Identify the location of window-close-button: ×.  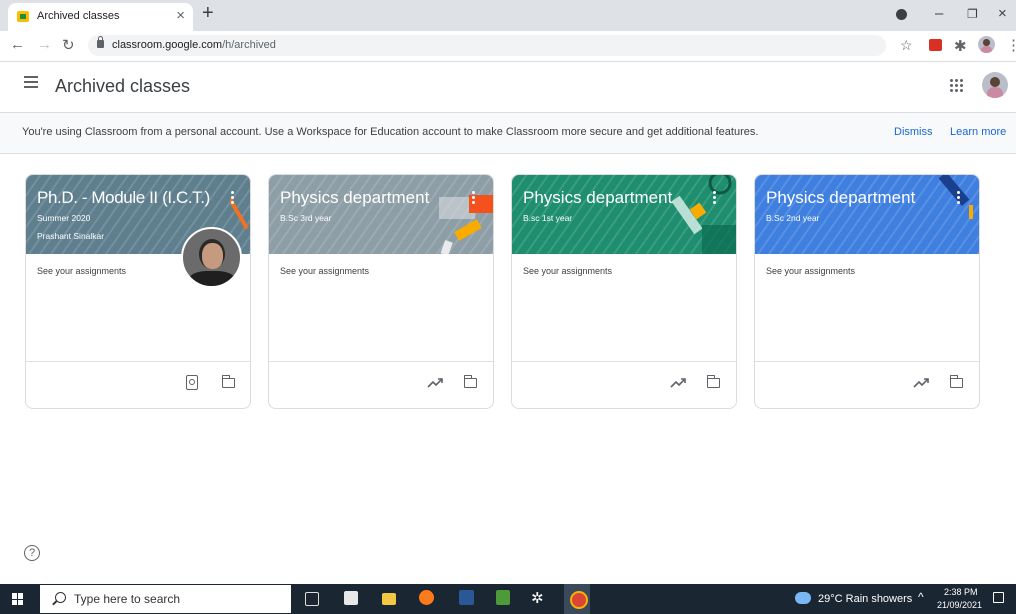
(1002, 13).